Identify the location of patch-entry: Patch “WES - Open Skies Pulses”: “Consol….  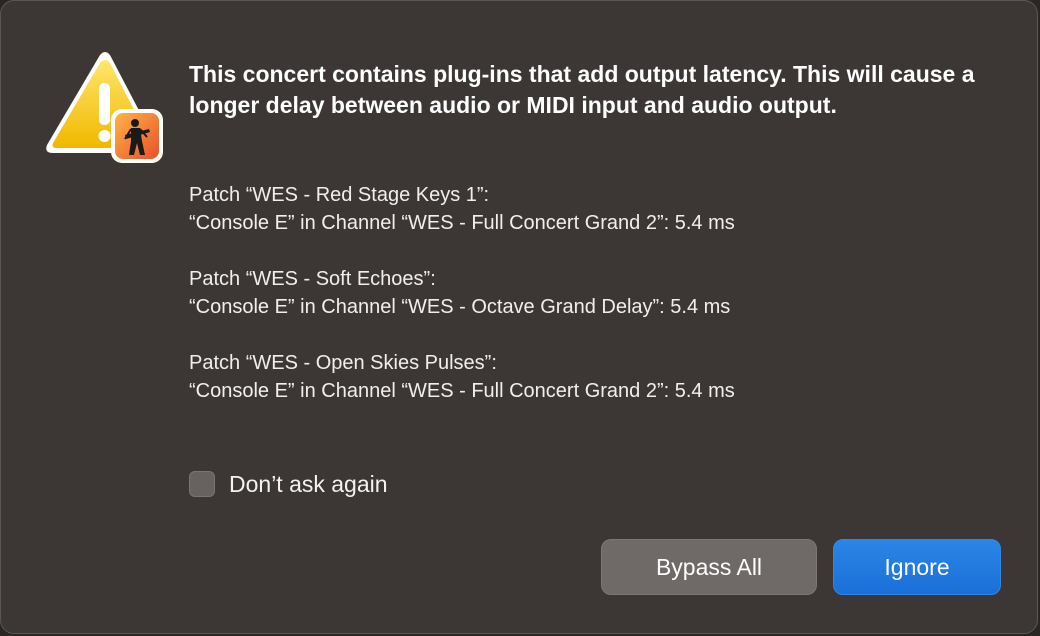
(599, 377).